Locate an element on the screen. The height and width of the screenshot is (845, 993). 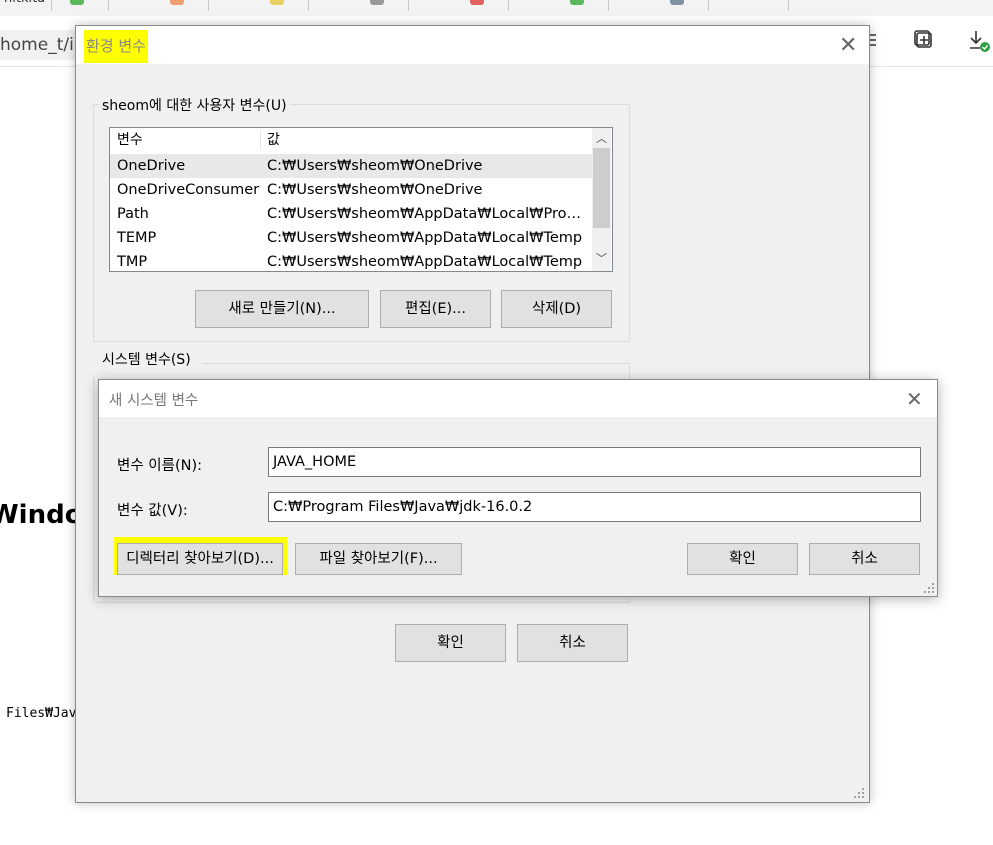
column-header-value: 값 is located at coordinates (428, 140).